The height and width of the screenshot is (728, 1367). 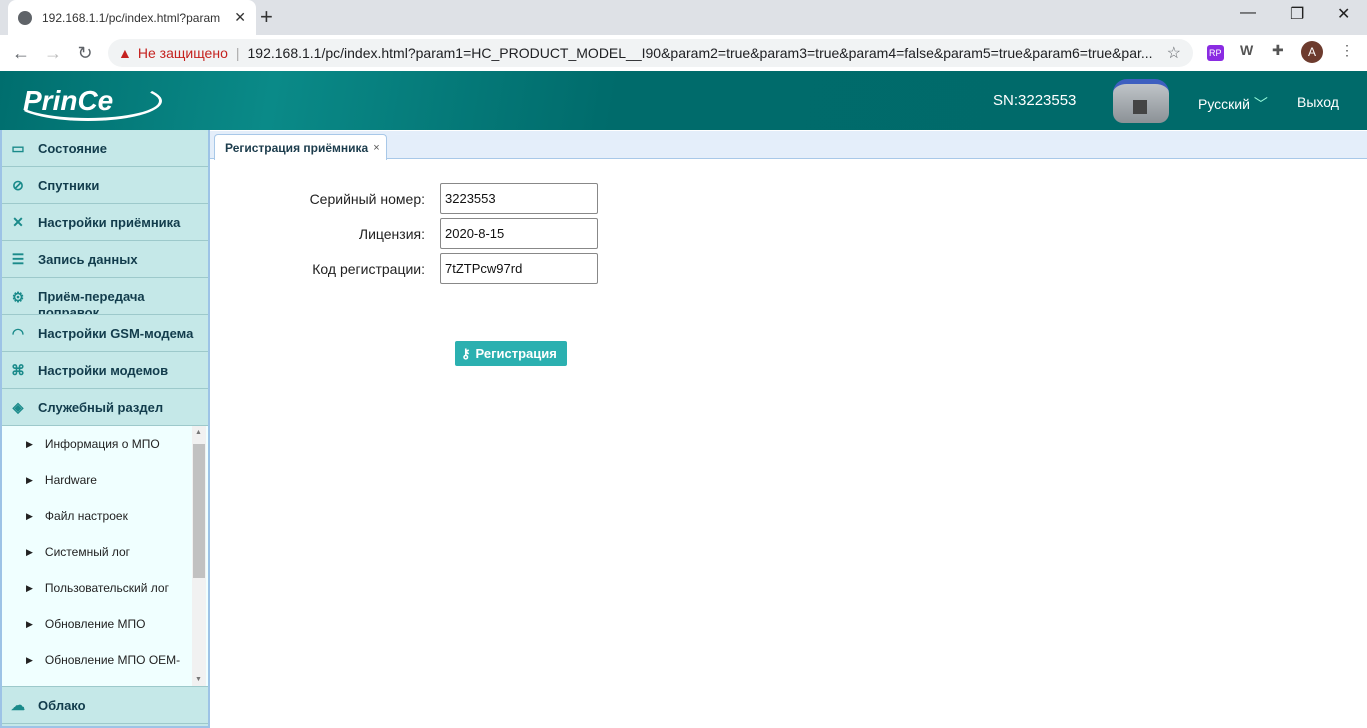 I want to click on scrollbar-thumb, so click(x=199, y=511).